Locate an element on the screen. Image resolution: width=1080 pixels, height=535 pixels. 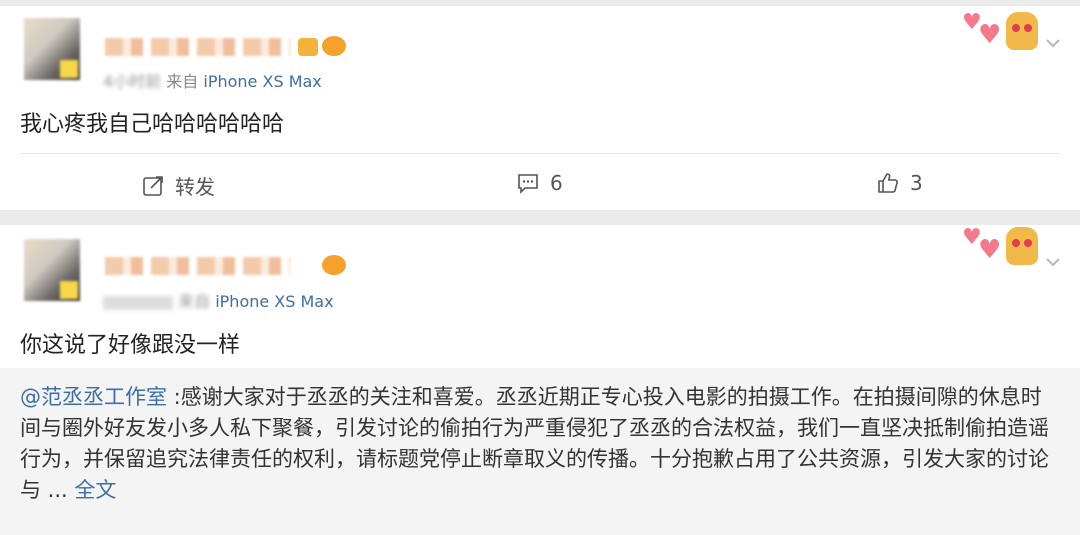
post-meta: 来自 iPhone XS Max is located at coordinates (218, 300).